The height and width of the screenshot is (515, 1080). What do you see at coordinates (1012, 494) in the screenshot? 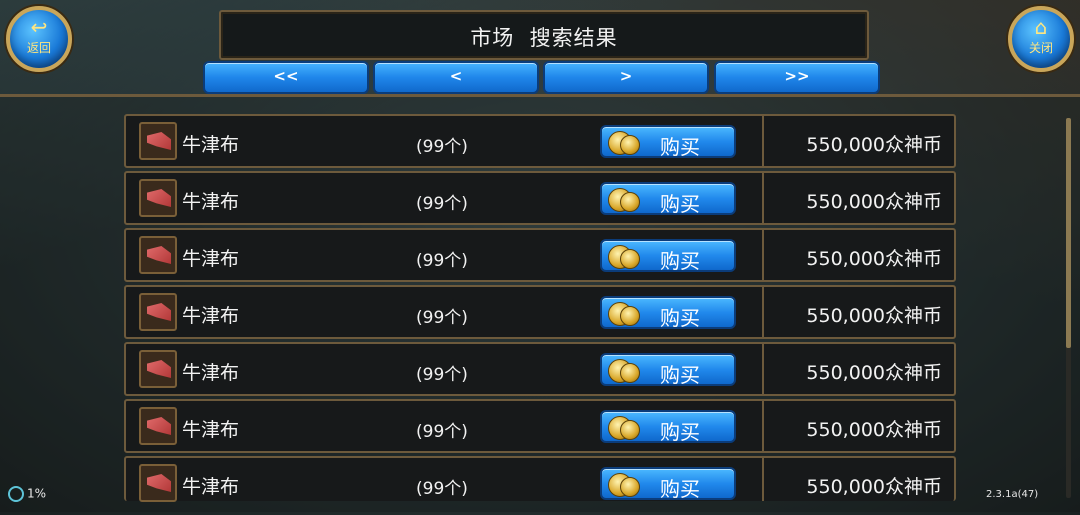
I see `version-label: 2.3.1a(47)` at bounding box center [1012, 494].